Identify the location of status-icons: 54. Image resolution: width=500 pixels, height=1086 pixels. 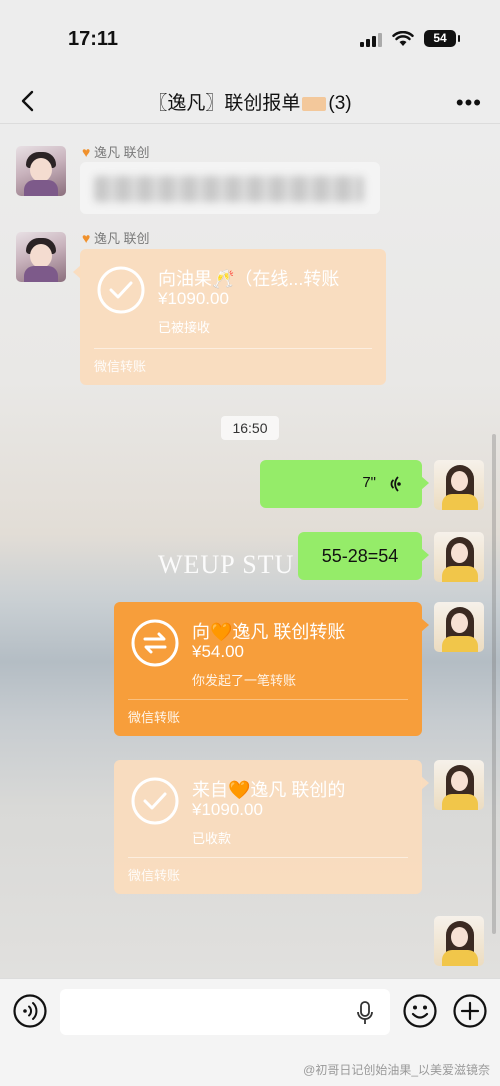
(410, 38).